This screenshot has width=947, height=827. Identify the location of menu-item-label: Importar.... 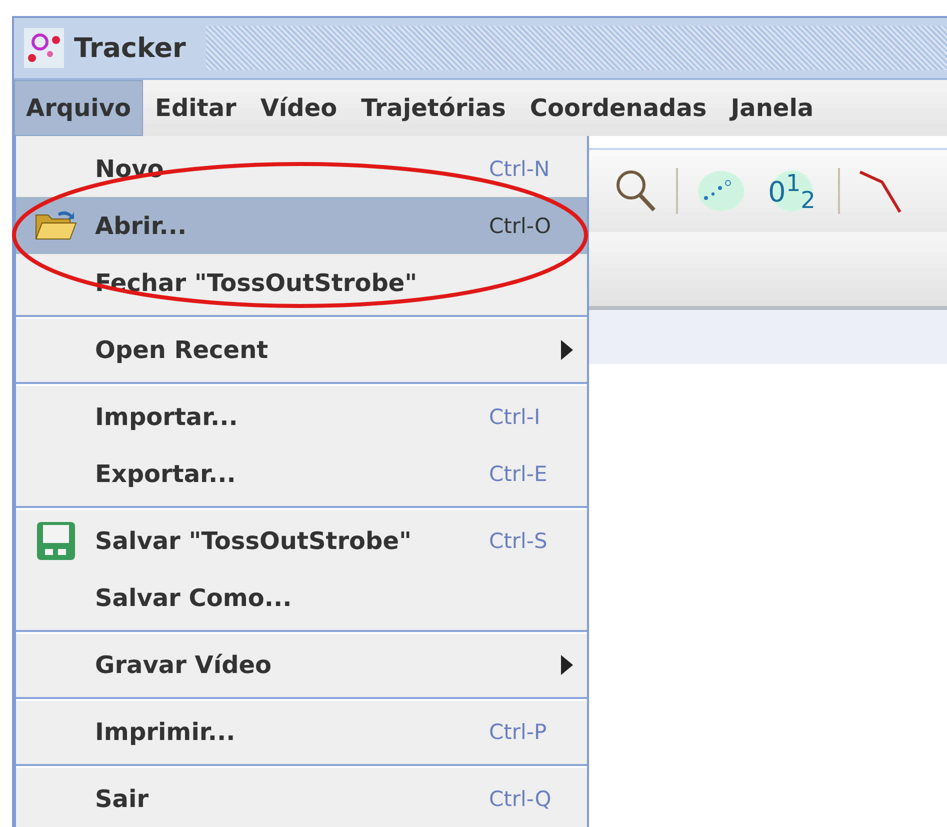
(167, 416).